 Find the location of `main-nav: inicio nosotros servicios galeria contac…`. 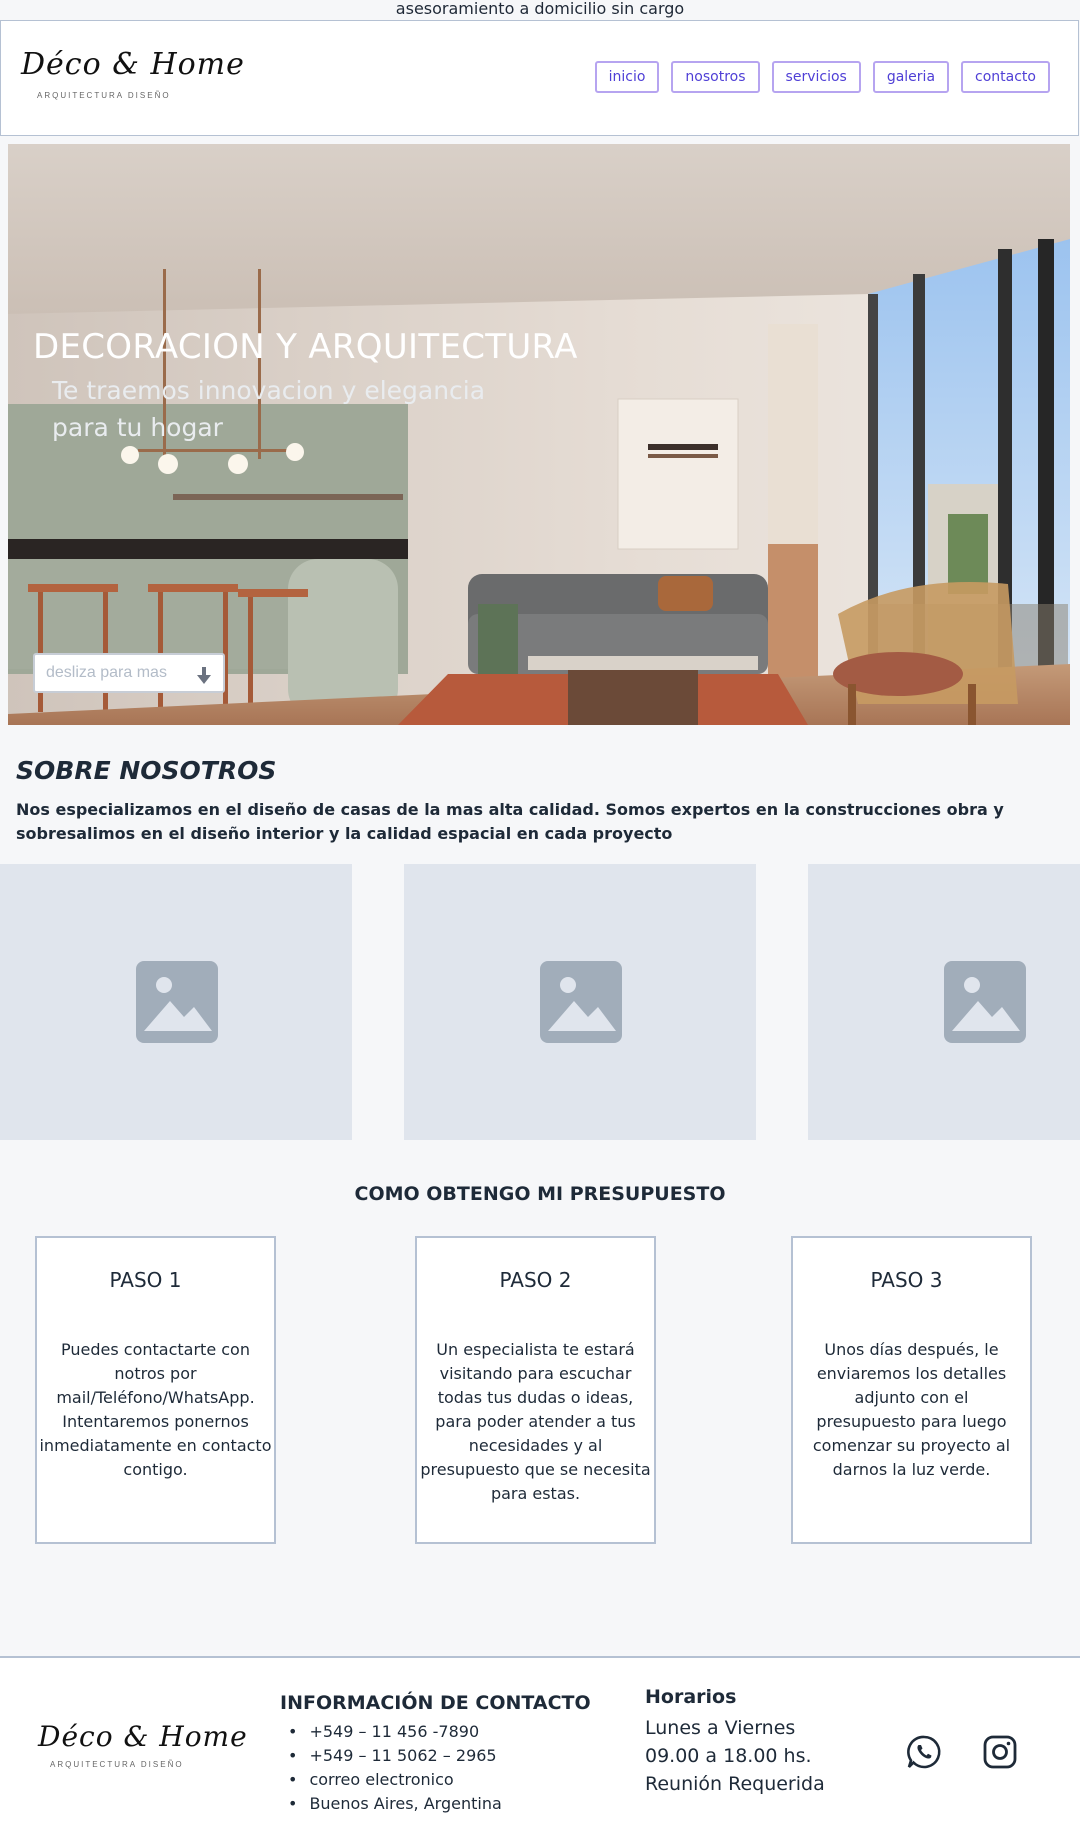

main-nav: inicio nosotros servicios galeria contac… is located at coordinates (822, 77).